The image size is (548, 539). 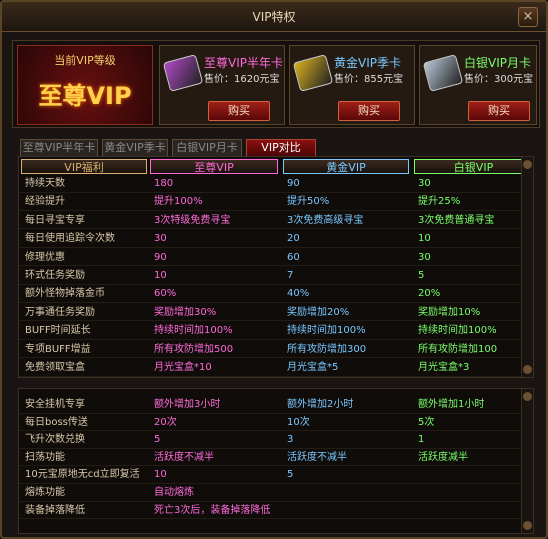 I want to click on column-header: 至尊VIP, so click(x=214, y=166).